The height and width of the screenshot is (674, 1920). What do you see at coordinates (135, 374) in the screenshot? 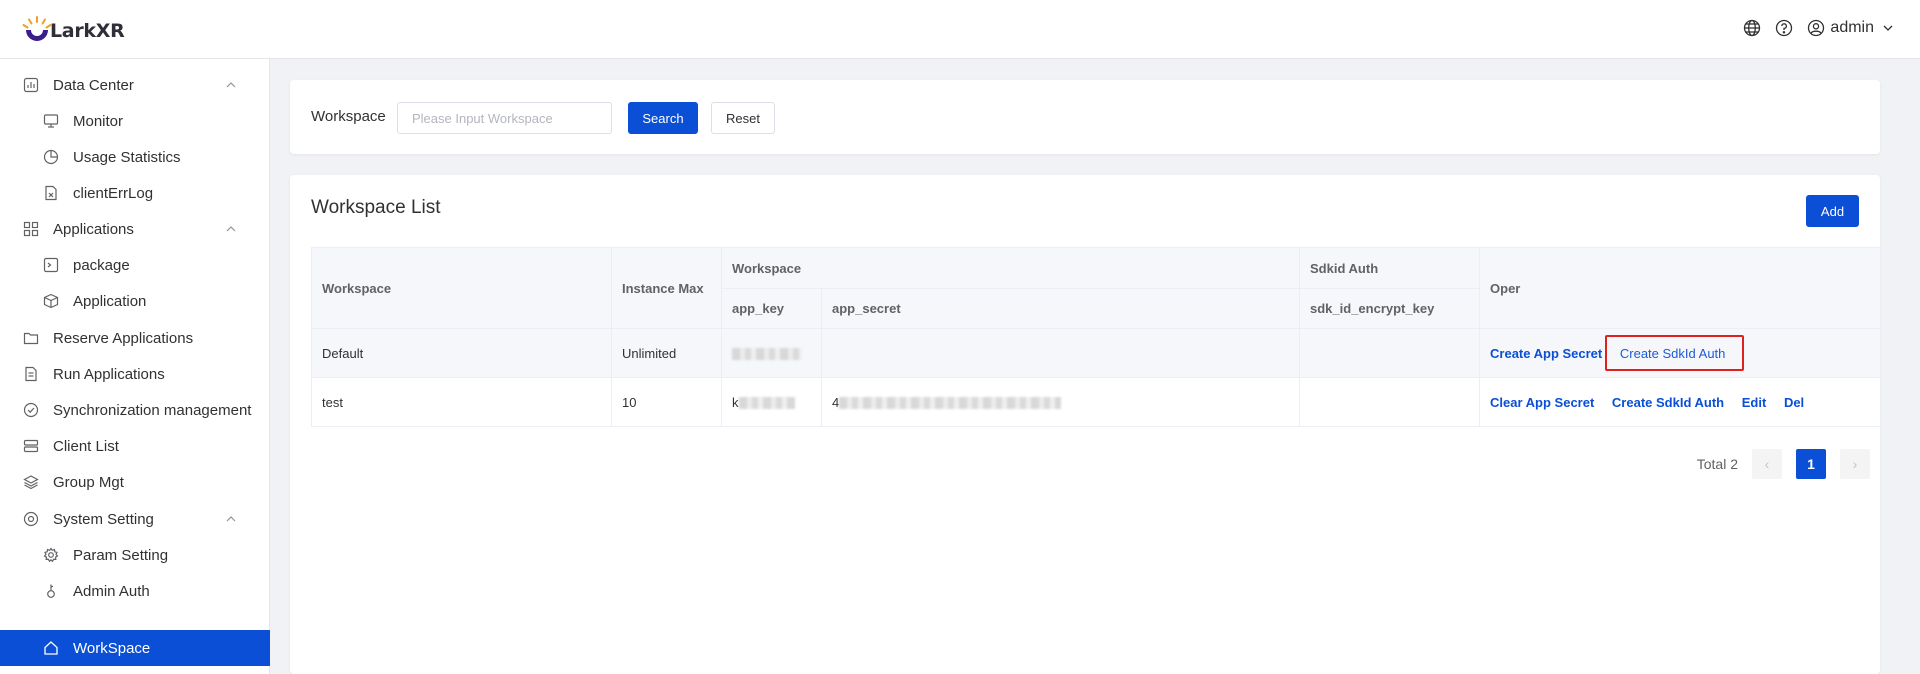
I see `sidebar-item-run-applications: Run Applications` at bounding box center [135, 374].